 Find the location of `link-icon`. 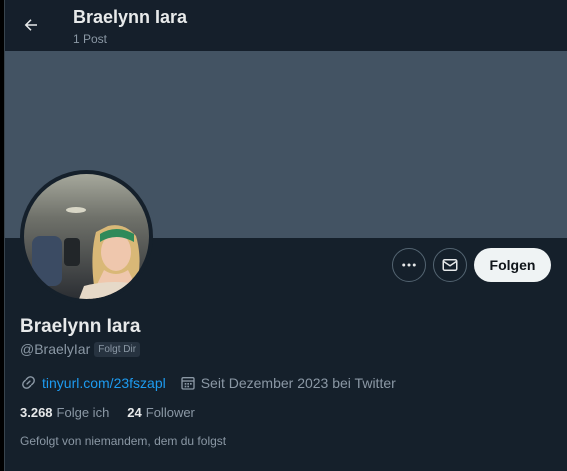

link-icon is located at coordinates (28, 382).